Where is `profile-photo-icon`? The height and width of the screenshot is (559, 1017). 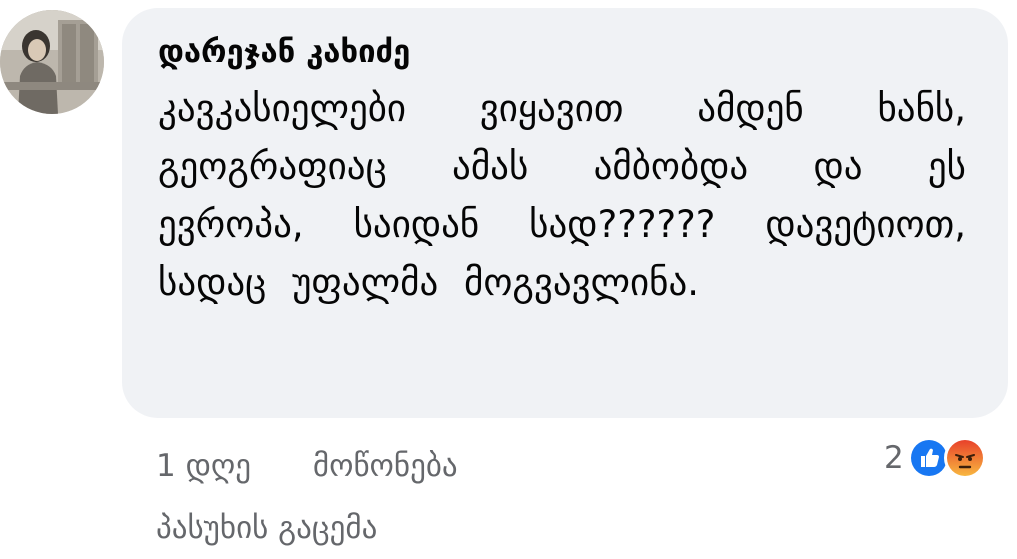
profile-photo-icon is located at coordinates (52, 62).